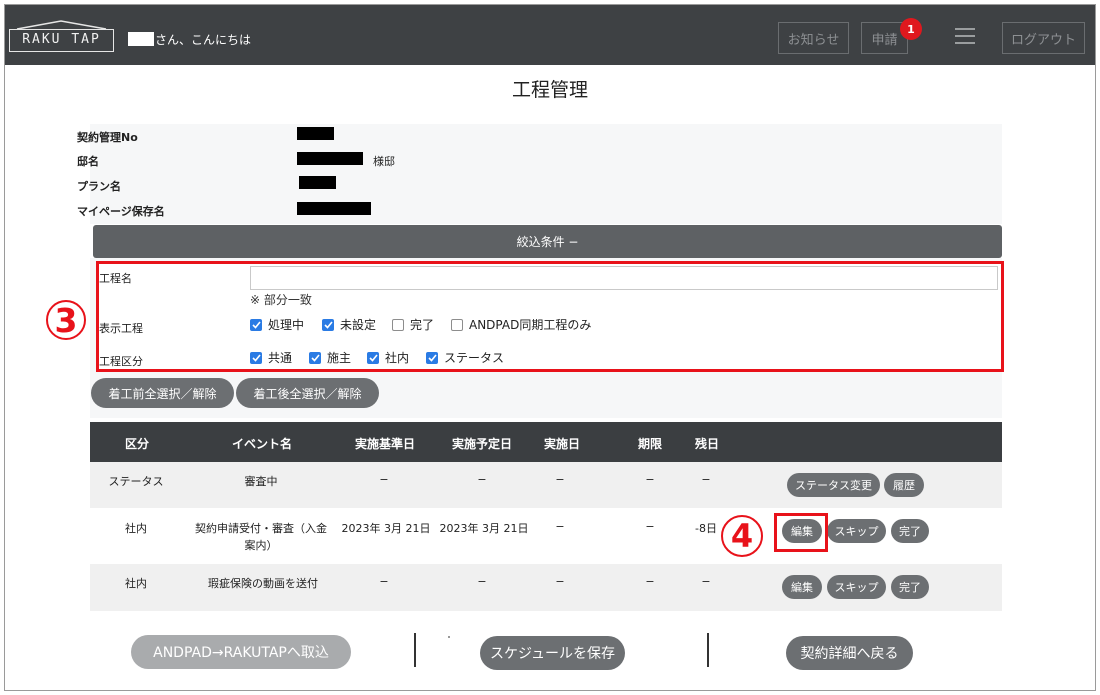 The width and height of the screenshot is (1100, 695). Describe the element at coordinates (261, 528) in the screenshot. I see `row-event-line1: 契約申請受付・審査（入金` at that location.